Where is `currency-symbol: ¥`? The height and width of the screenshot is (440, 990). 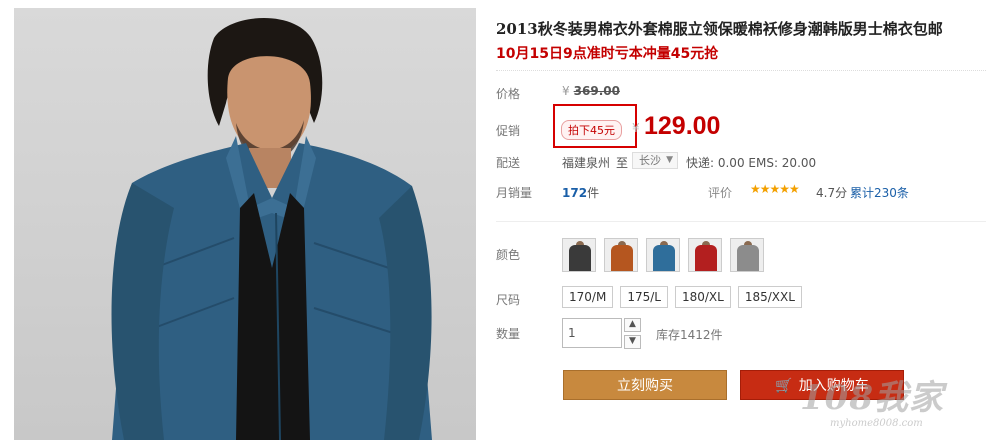 currency-symbol: ¥ is located at coordinates (566, 91).